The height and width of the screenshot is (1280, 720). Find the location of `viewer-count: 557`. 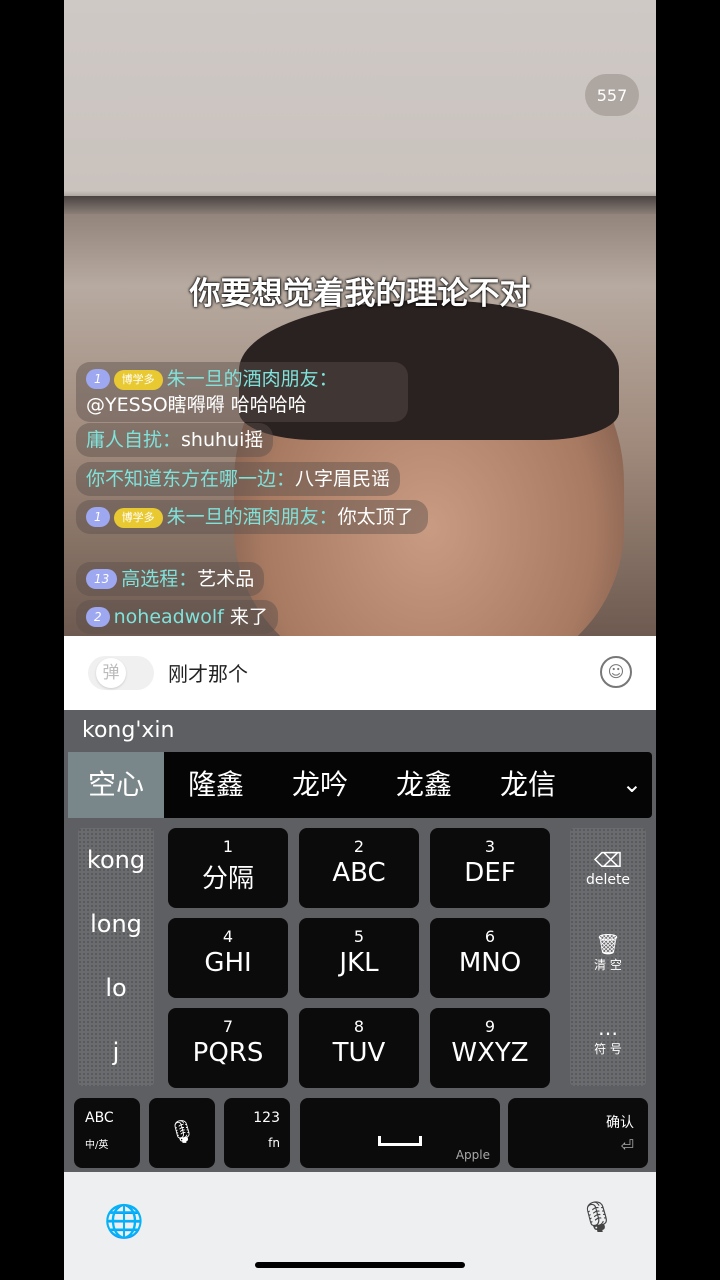

viewer-count: 557 is located at coordinates (612, 95).